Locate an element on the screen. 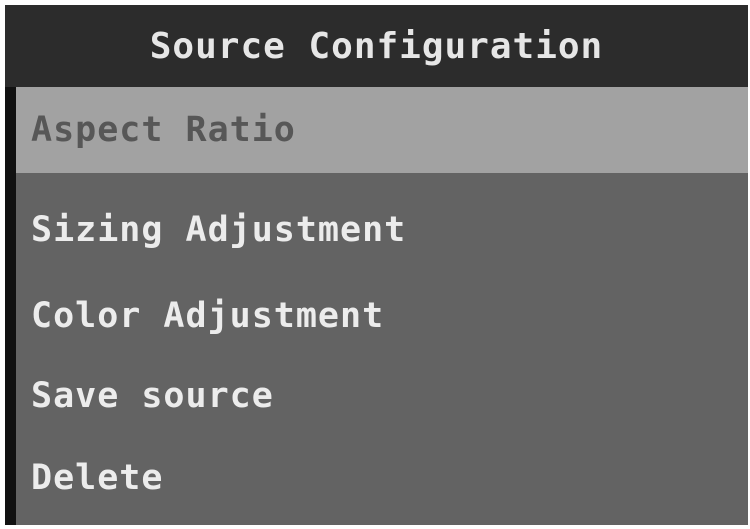 This screenshot has height=529, width=750. window-title: Source Configuration is located at coordinates (376, 46).